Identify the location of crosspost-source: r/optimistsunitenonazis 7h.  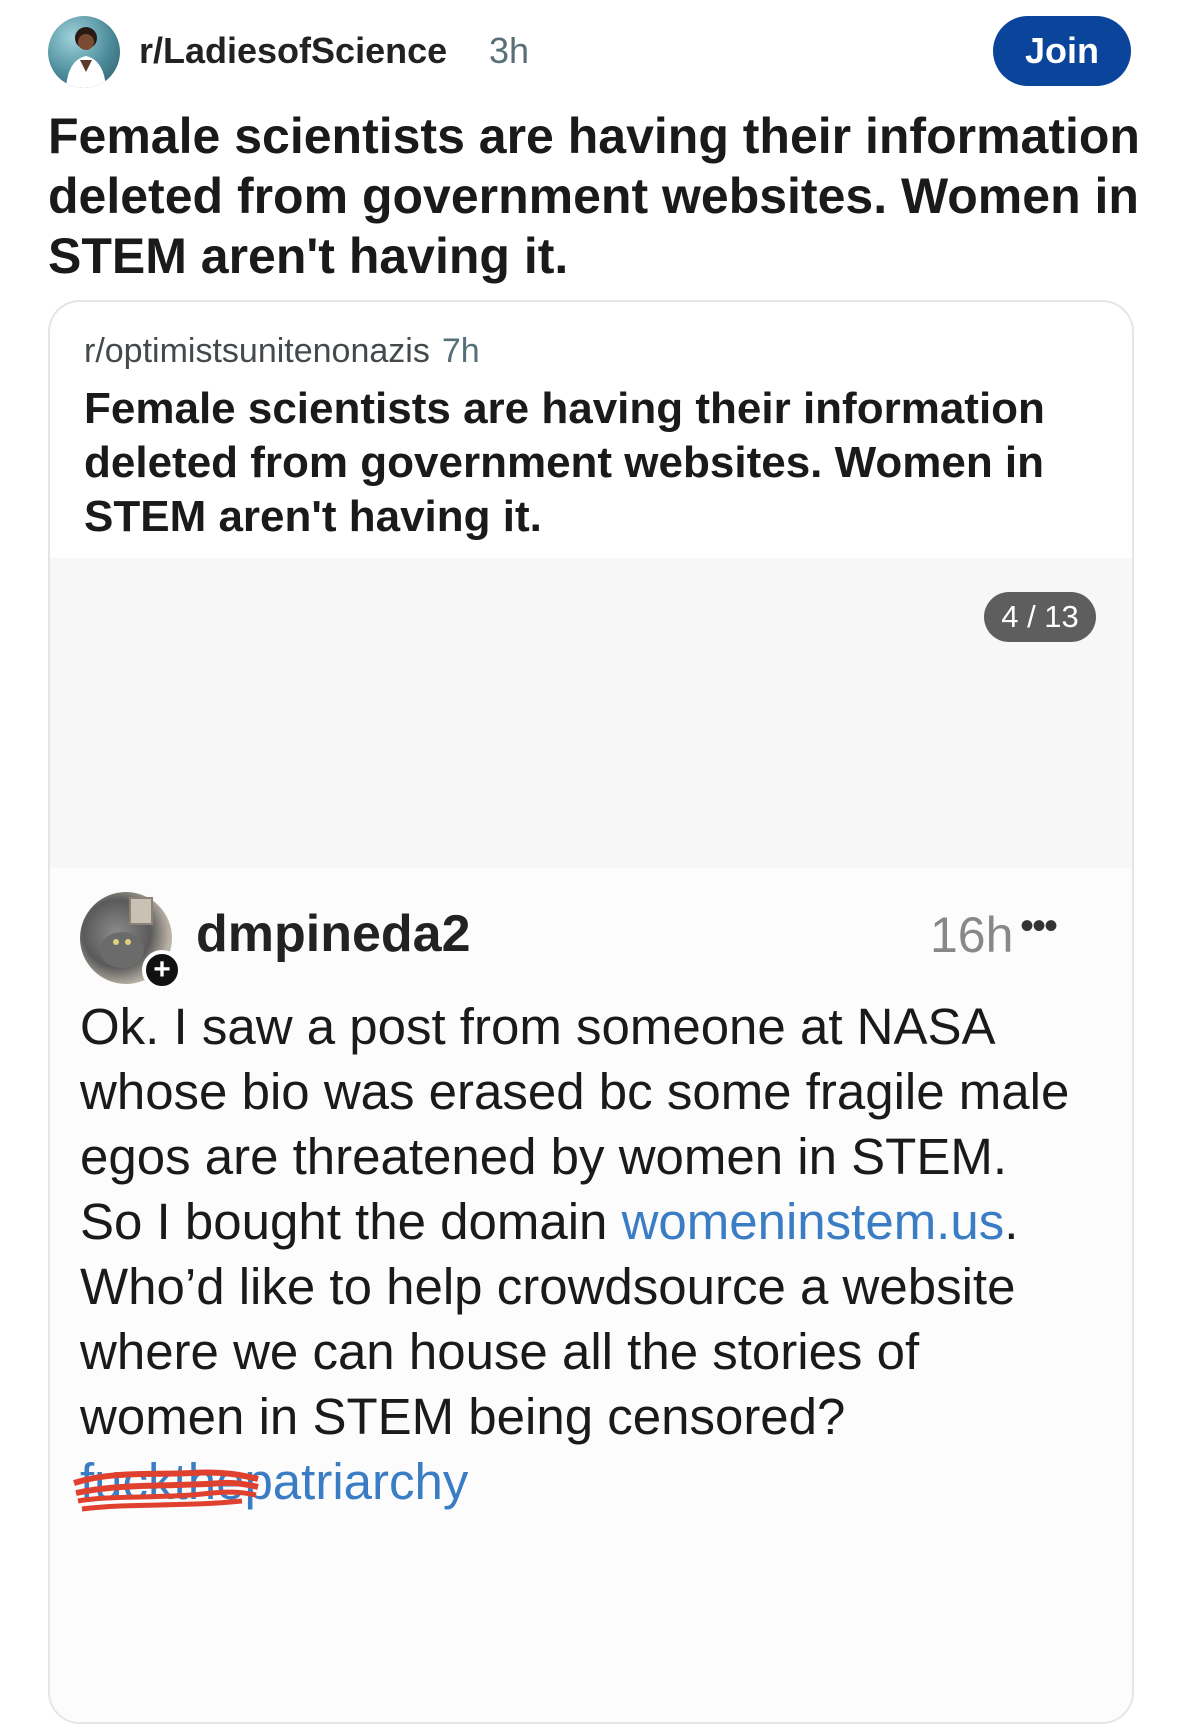
(282, 351).